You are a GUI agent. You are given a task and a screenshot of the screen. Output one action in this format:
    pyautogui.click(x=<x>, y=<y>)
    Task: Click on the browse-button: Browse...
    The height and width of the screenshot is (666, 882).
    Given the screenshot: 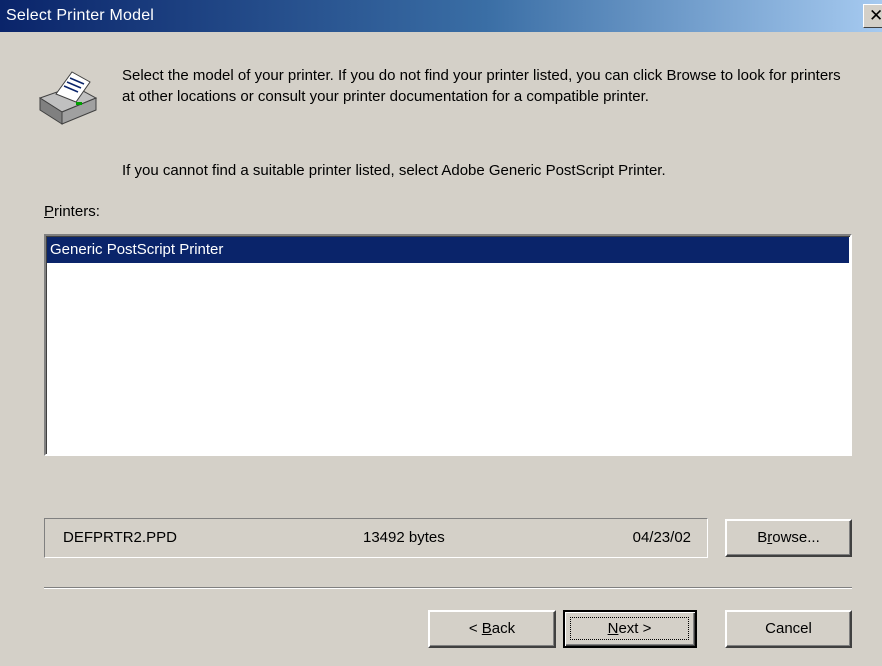 What is the action you would take?
    pyautogui.click(x=788, y=538)
    